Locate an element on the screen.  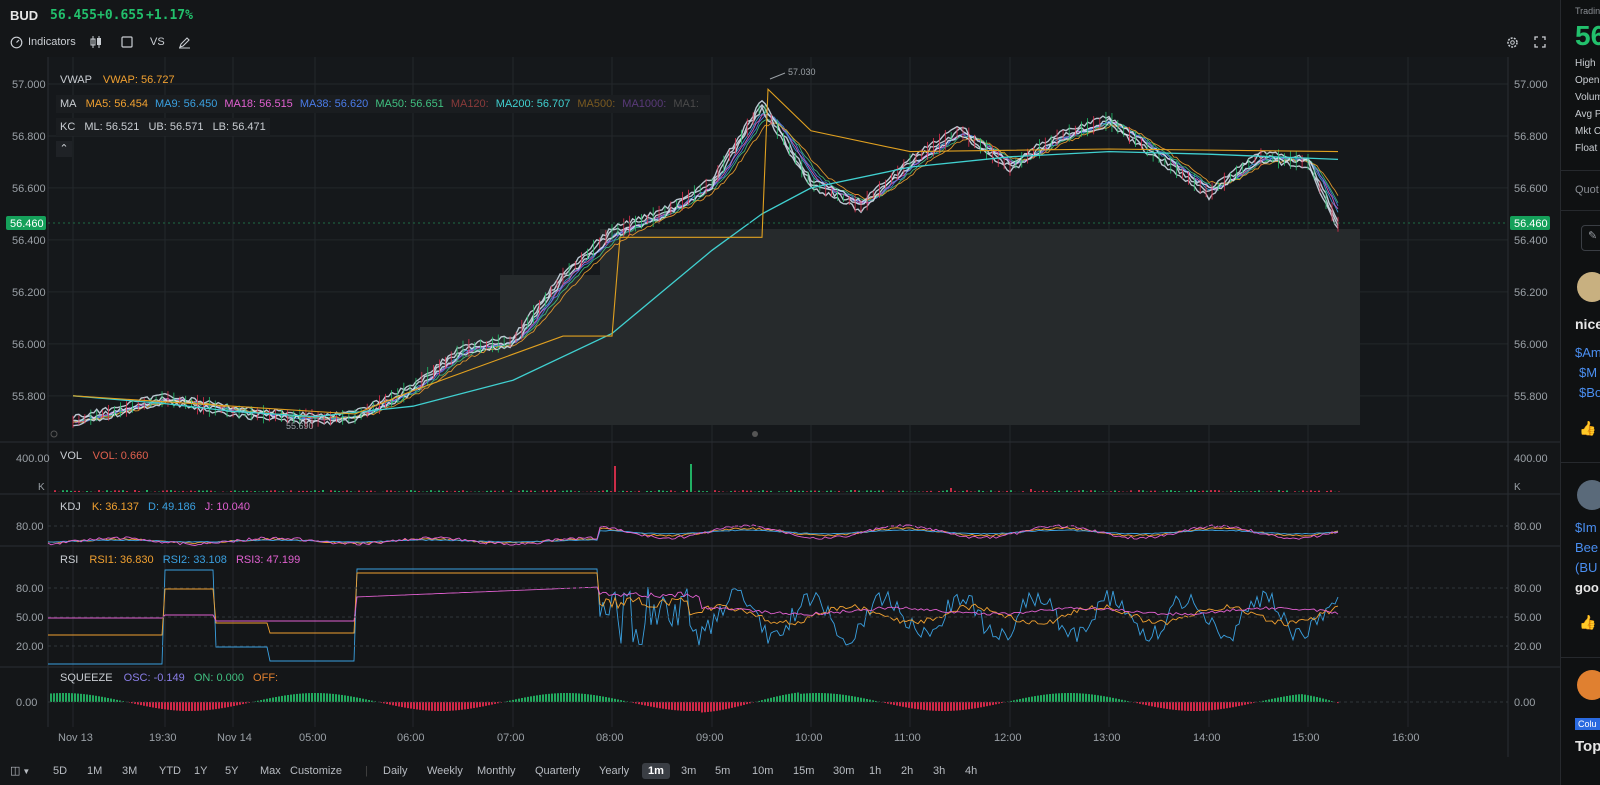
post-ticker-link: $Im is located at coordinates (1586, 527).